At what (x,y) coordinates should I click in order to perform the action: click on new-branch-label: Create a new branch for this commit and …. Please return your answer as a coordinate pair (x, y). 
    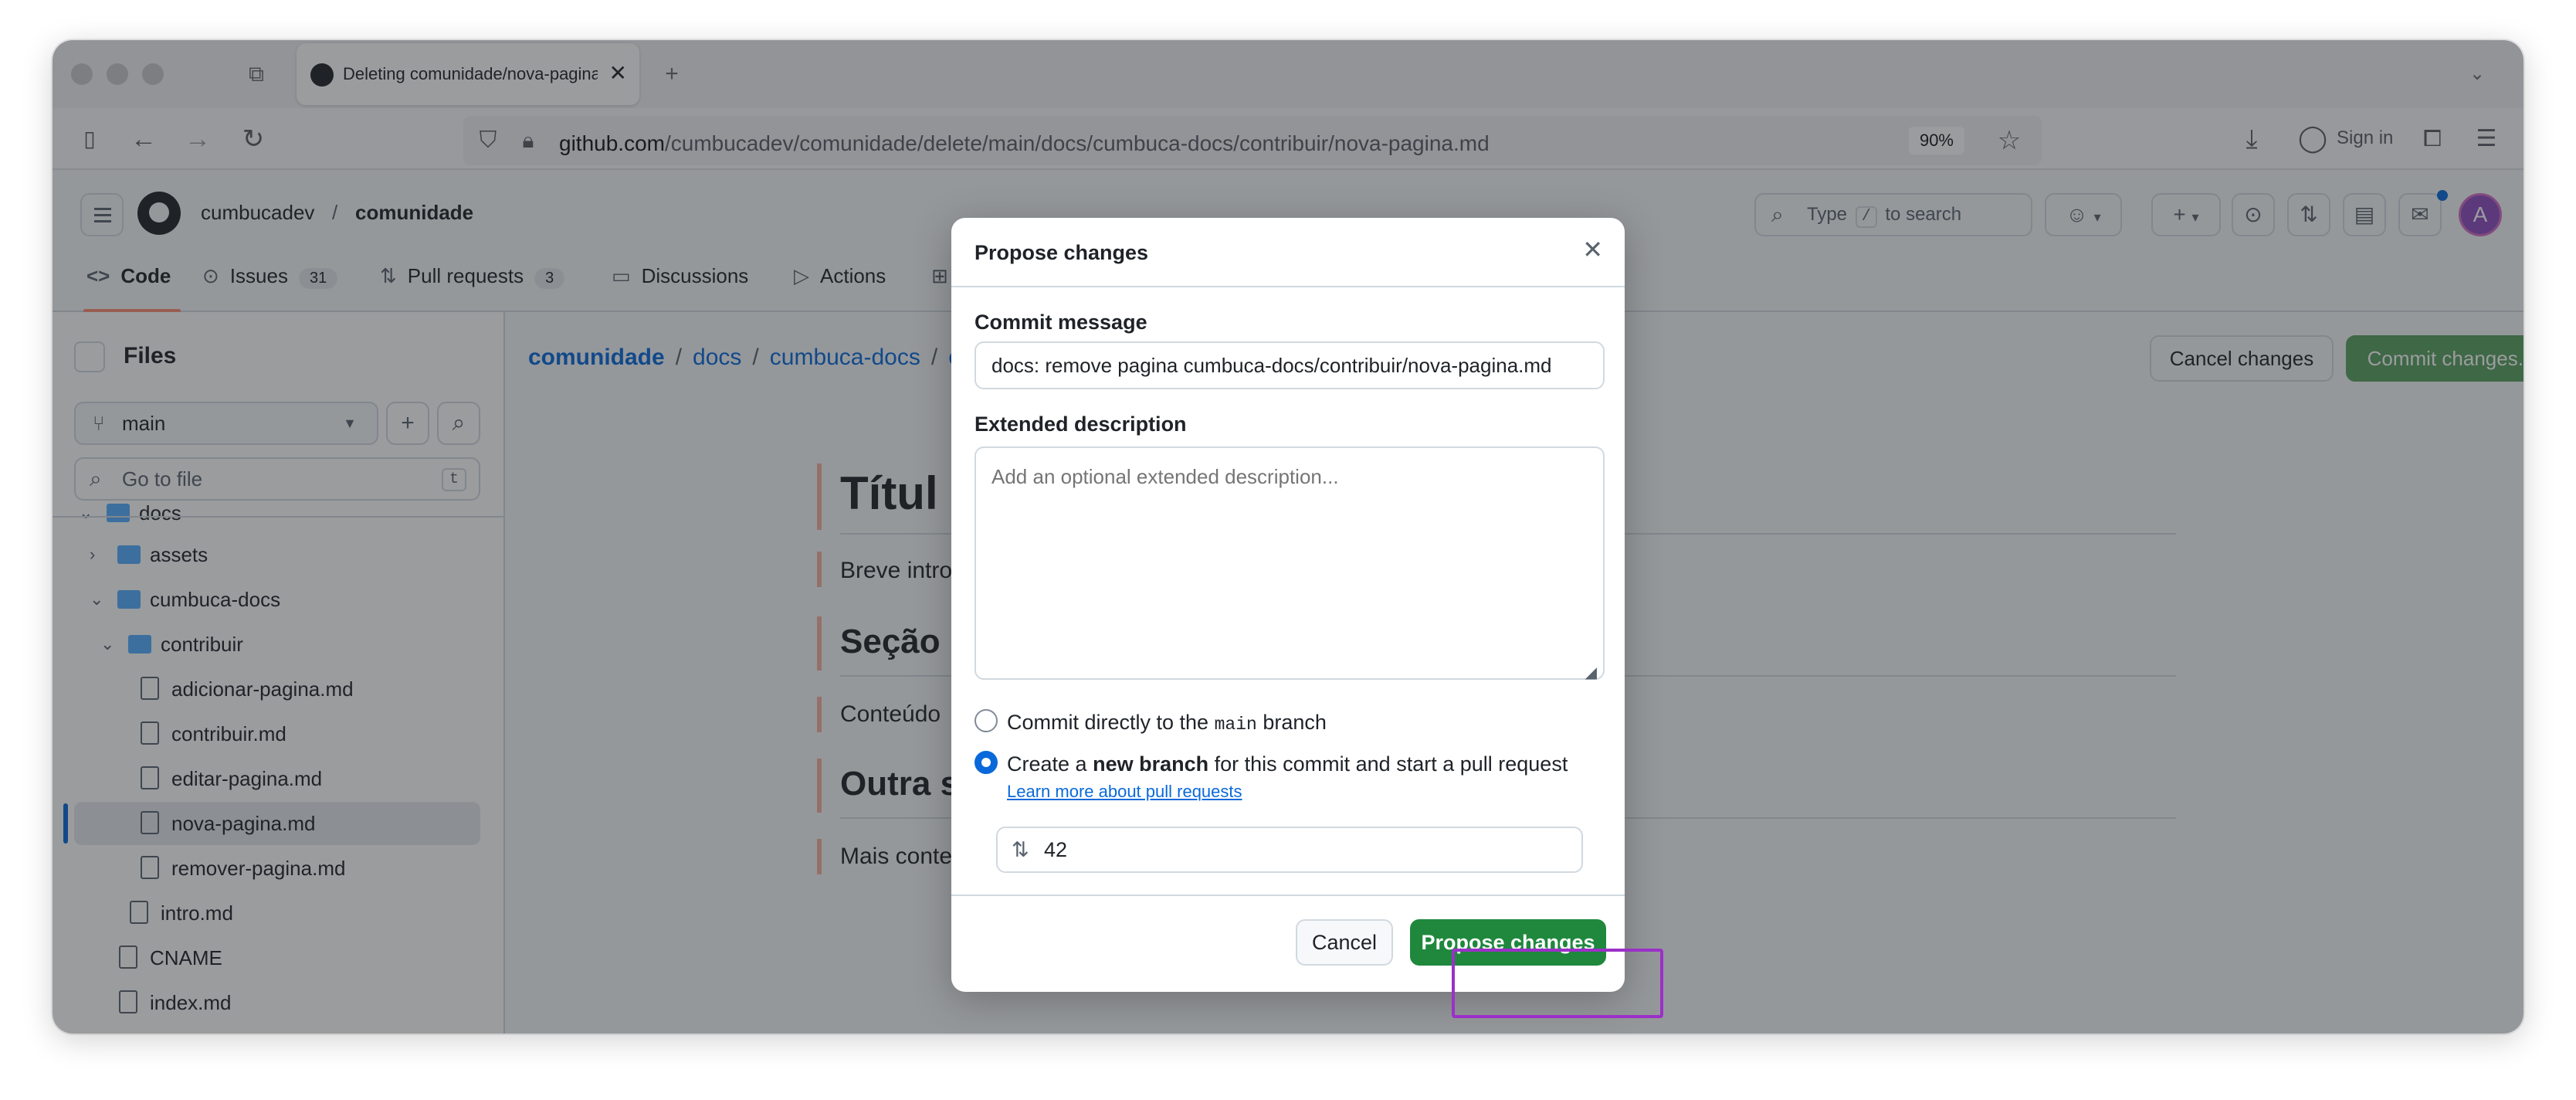
    Looking at the image, I should click on (1287, 764).